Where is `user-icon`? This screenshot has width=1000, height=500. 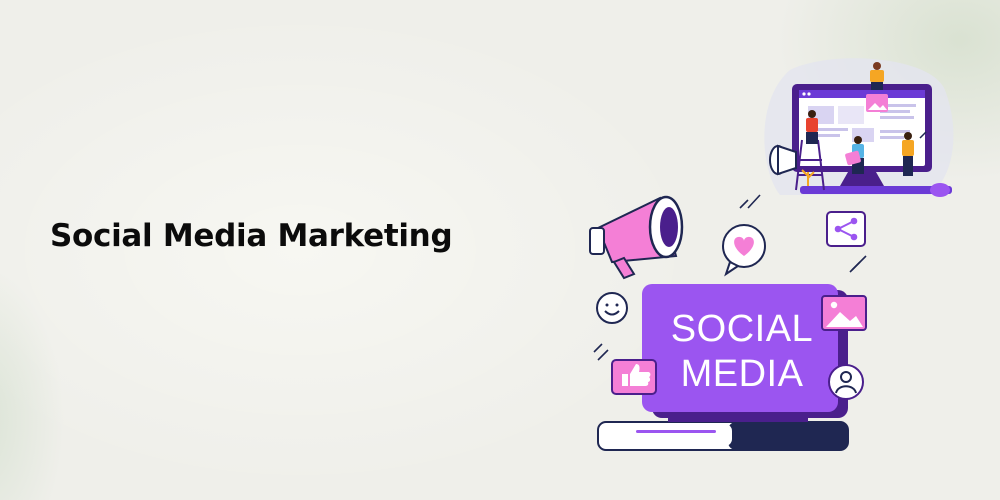 user-icon is located at coordinates (846, 382).